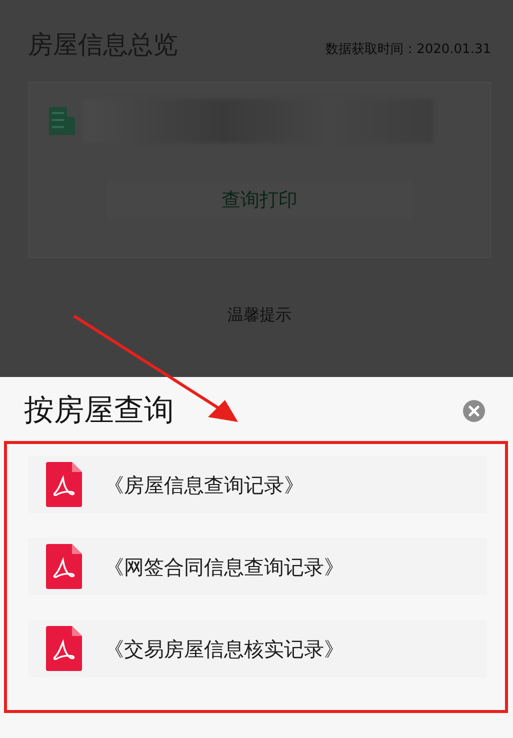 This screenshot has height=738, width=513. What do you see at coordinates (62, 121) in the screenshot?
I see `building-icon` at bounding box center [62, 121].